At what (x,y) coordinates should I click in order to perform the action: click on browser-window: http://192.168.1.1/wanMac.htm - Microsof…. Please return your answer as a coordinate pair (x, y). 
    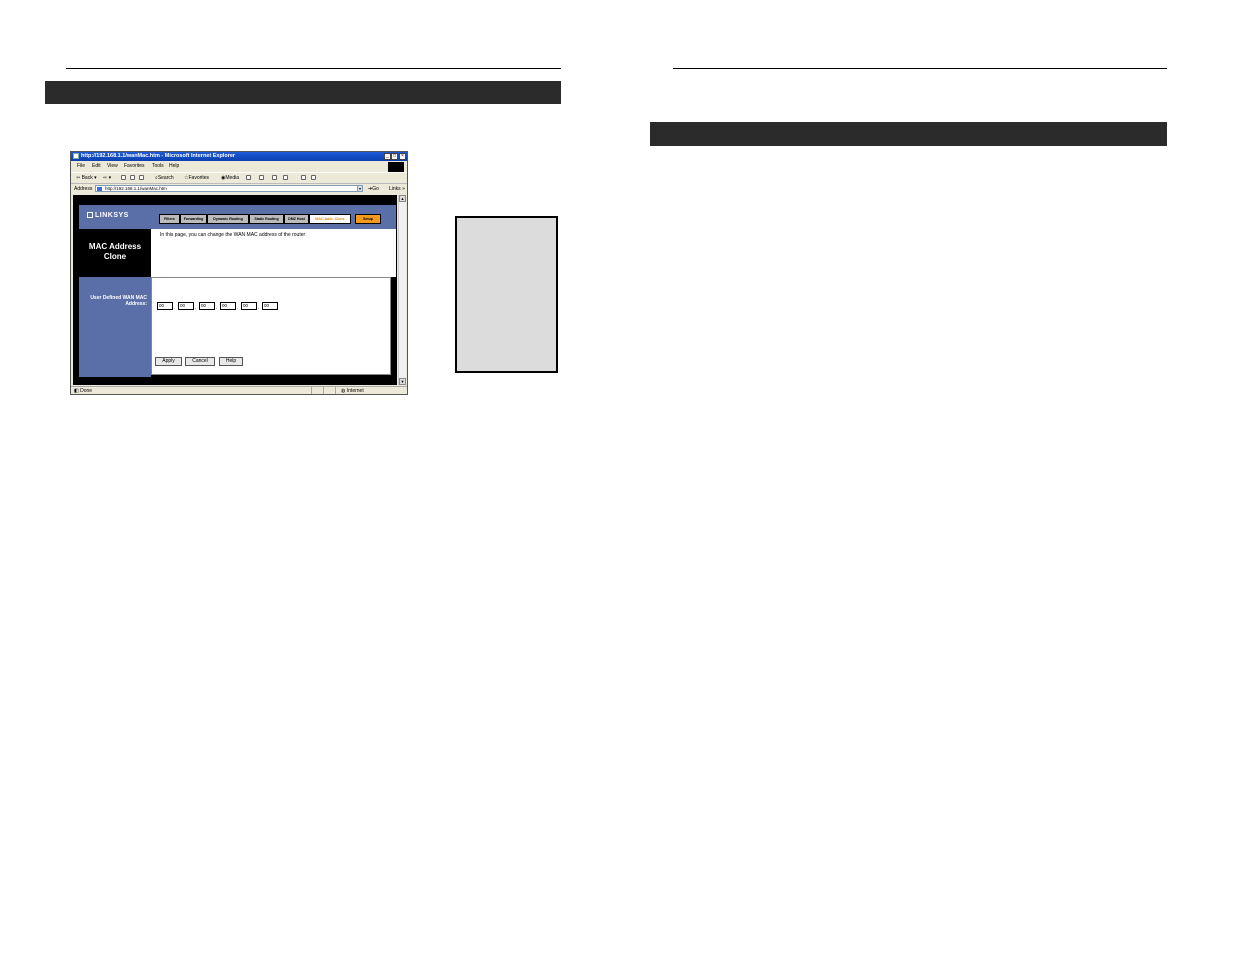
    Looking at the image, I should click on (239, 273).